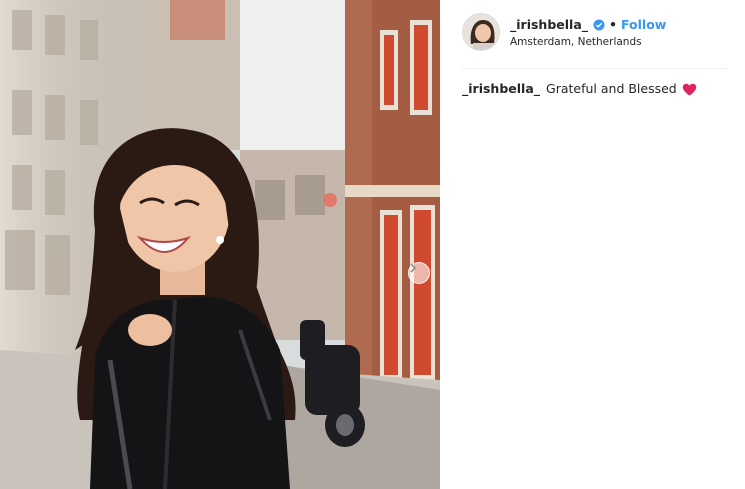 This screenshot has height=489, width=745. What do you see at coordinates (611, 88) in the screenshot?
I see `caption-text: Grateful and Blessed` at bounding box center [611, 88].